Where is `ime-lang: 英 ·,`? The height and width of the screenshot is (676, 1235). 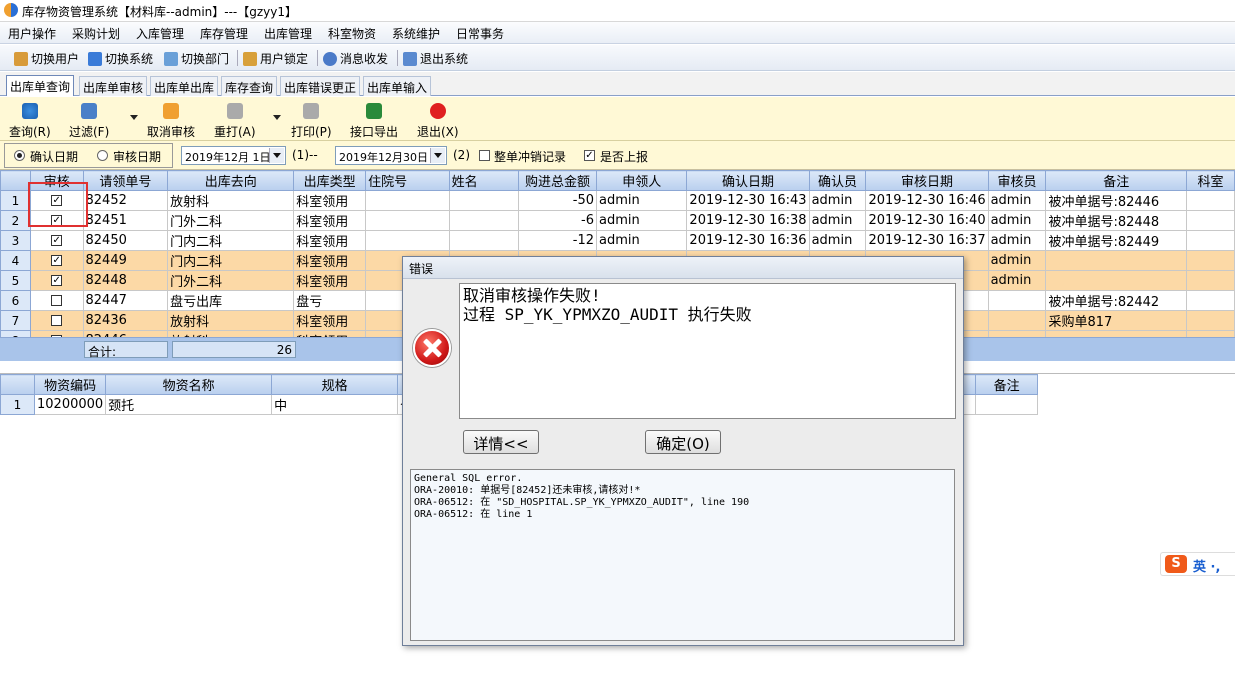
ime-lang: 英 ·, is located at coordinates (1206, 565).